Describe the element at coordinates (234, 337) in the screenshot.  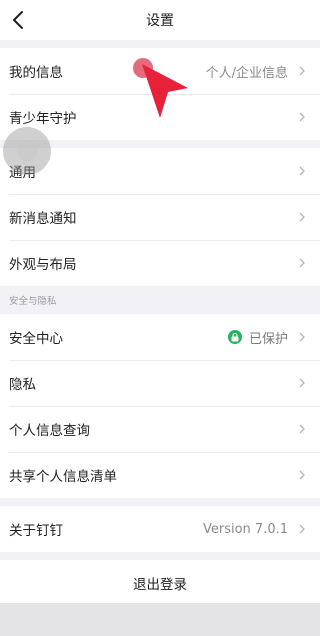
I see `lock-icon` at that location.